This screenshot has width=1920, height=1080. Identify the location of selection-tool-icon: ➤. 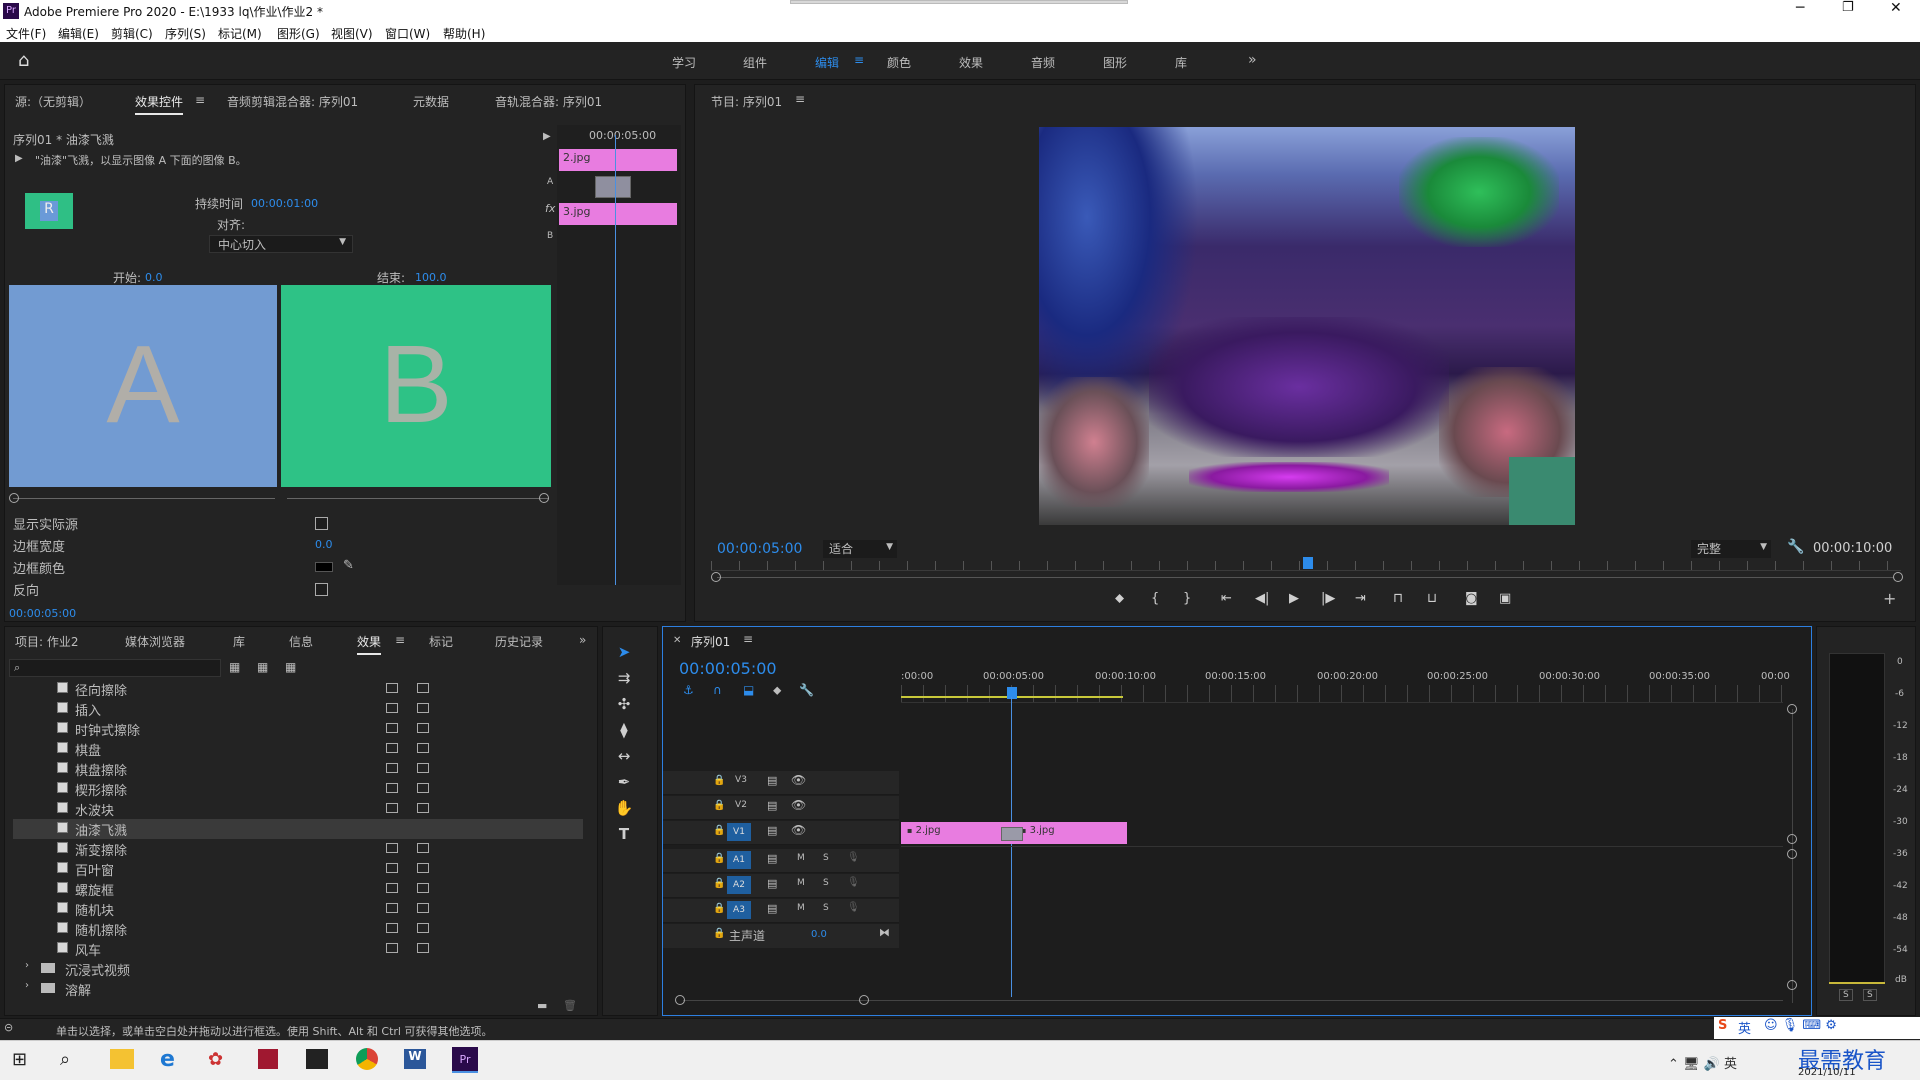
(624, 654).